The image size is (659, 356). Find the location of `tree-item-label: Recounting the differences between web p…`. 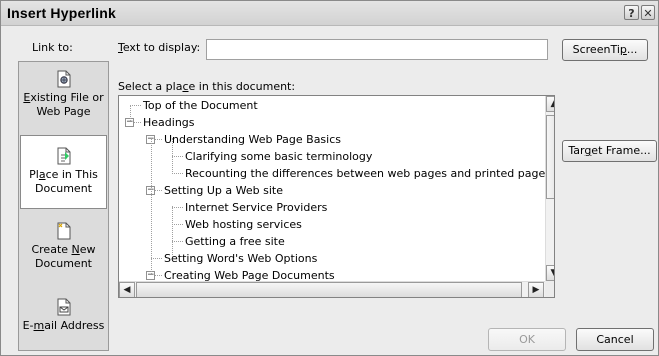

tree-item-label: Recounting the differences between web p… is located at coordinates (365, 173).